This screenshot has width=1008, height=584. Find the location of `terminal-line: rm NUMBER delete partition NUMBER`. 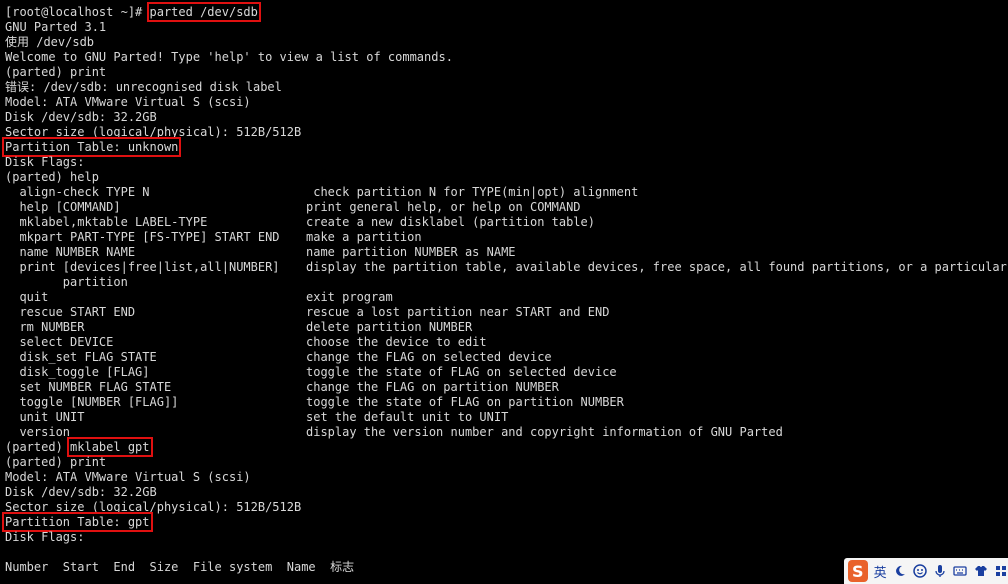

terminal-line: rm NUMBER delete partition NUMBER is located at coordinates (506, 327).